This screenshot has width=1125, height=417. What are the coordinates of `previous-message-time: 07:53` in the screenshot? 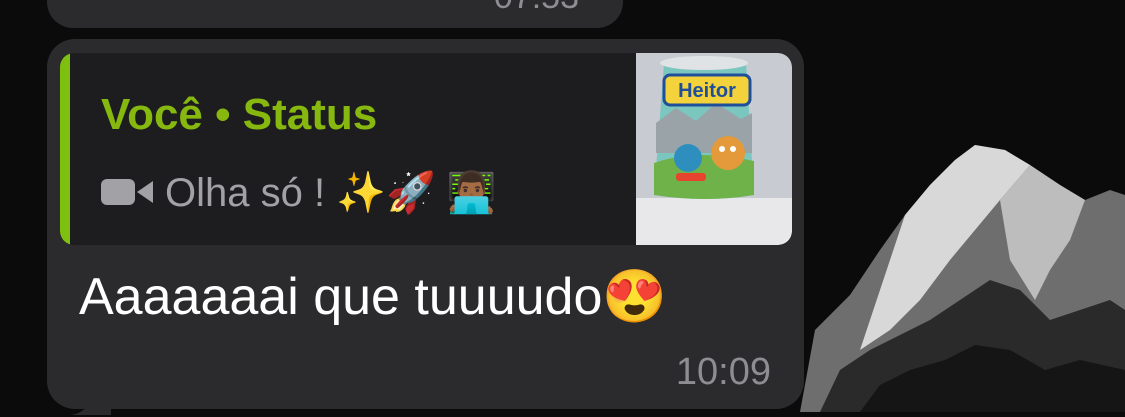 It's located at (536, 7).